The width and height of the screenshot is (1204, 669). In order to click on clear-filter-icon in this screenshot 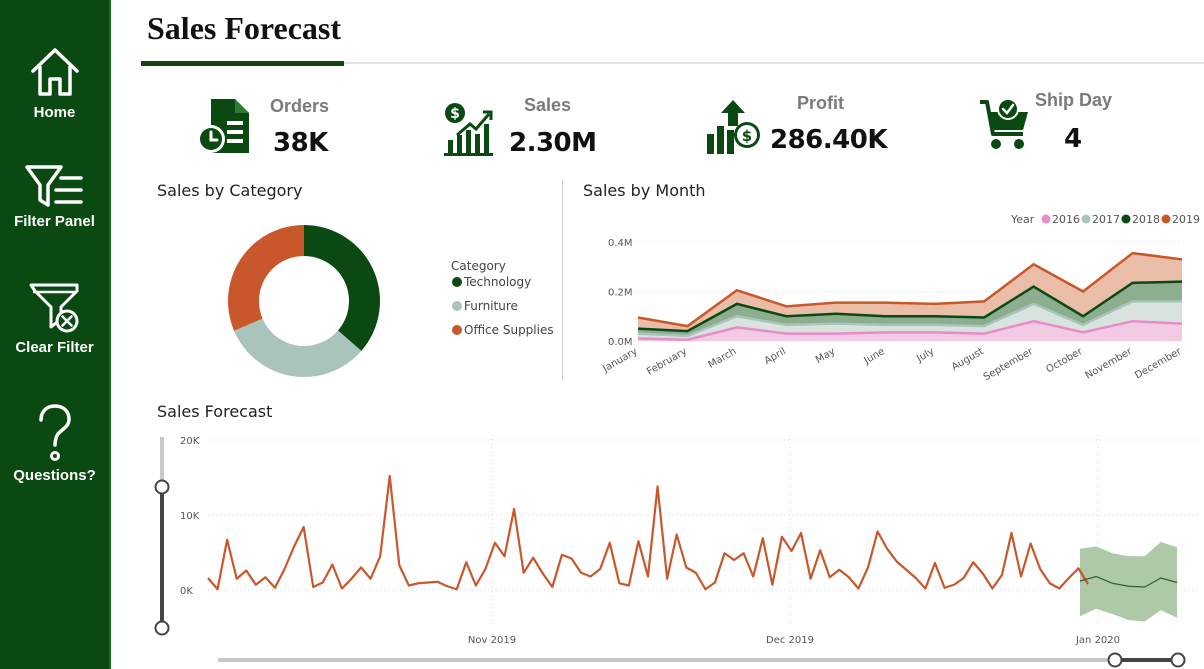, I will do `click(53, 308)`.